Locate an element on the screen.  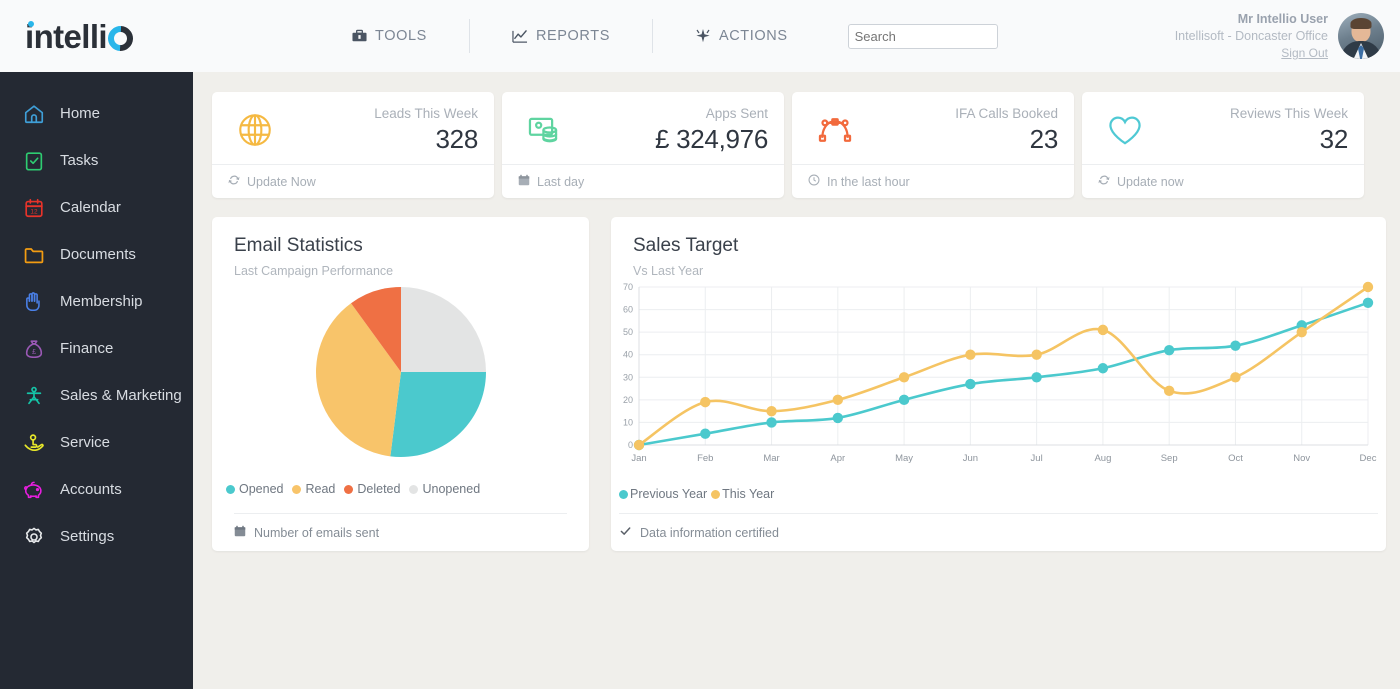
nav-item-tools-label: TOOLS is located at coordinates (401, 36).